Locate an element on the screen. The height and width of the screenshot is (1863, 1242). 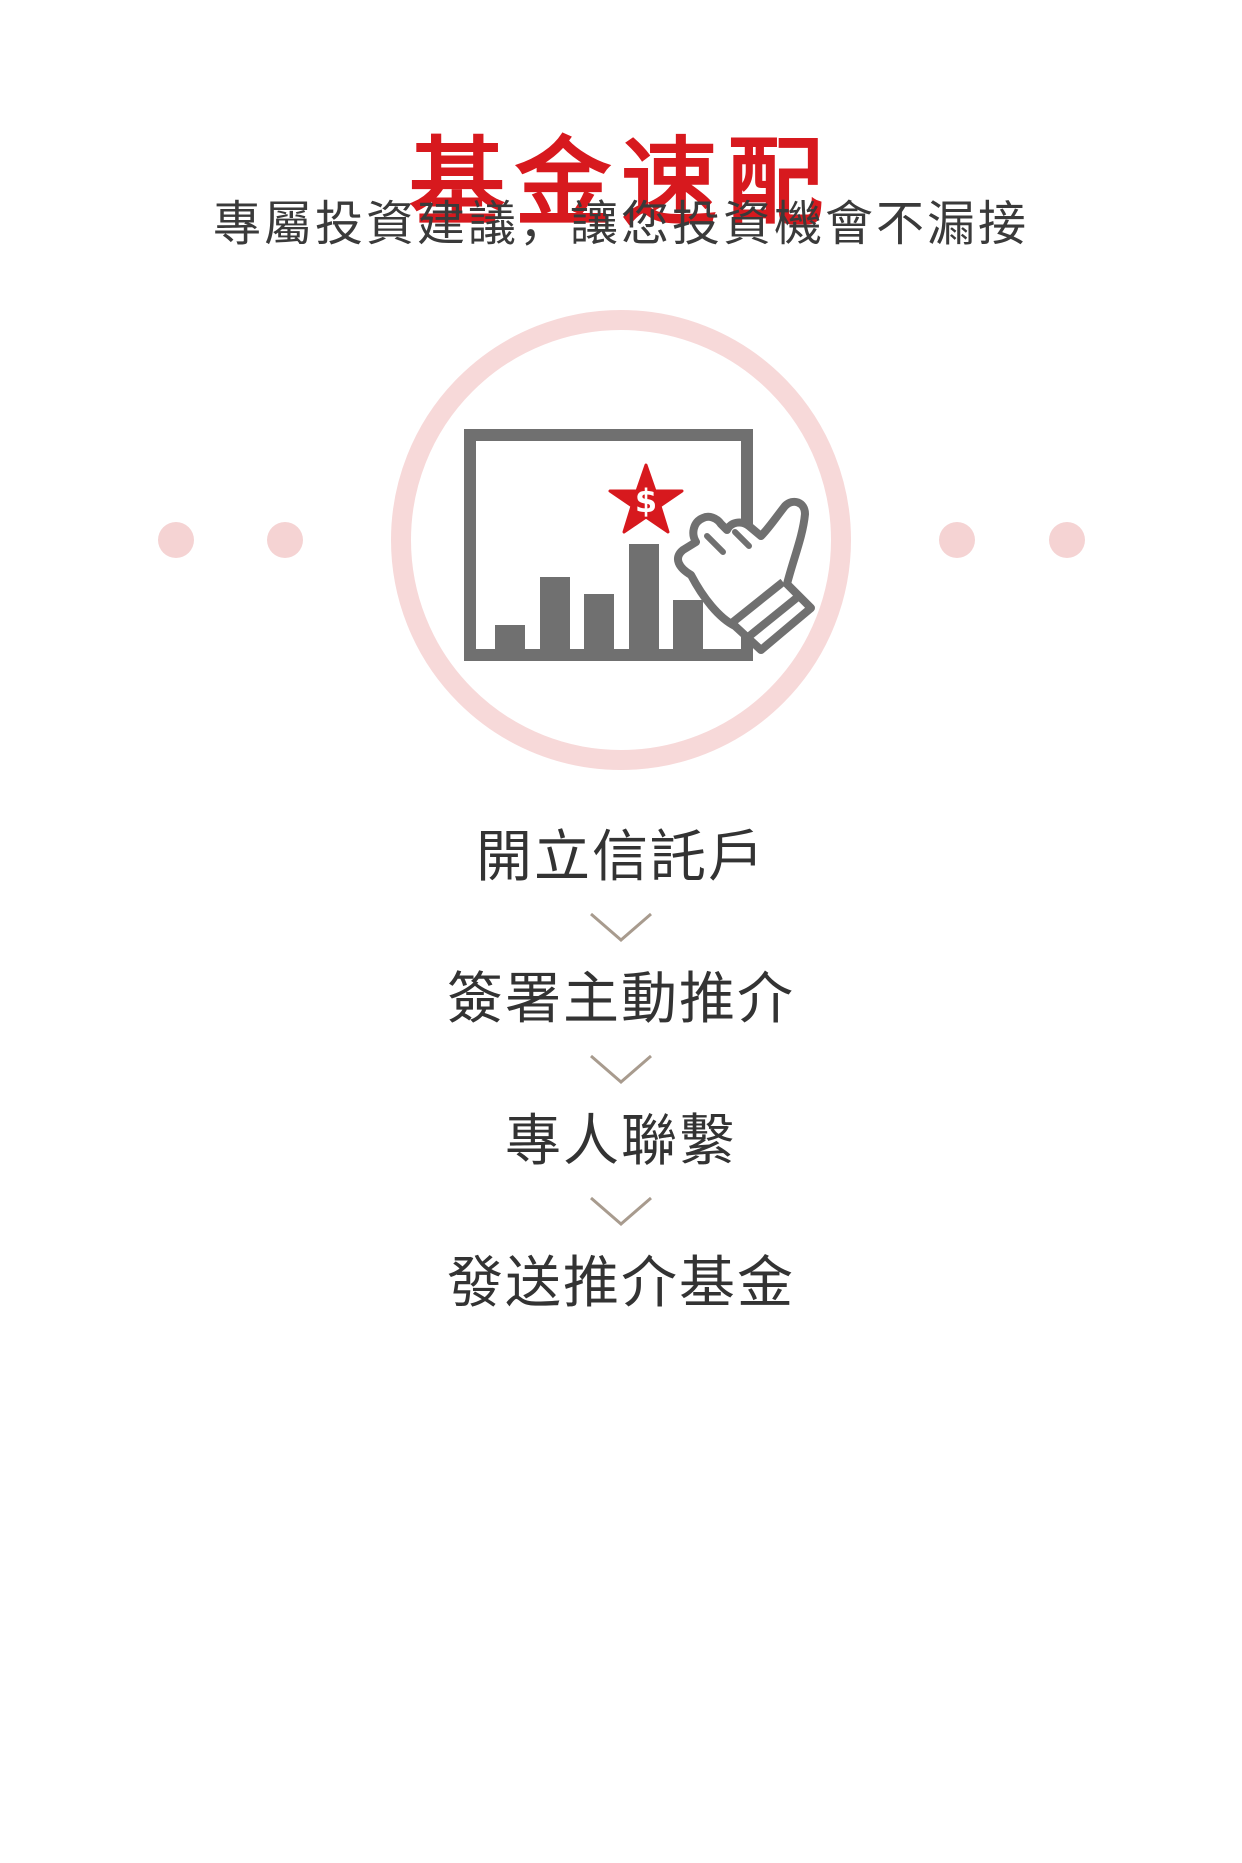
step-sign-active-recommendation: 簽署主動推介 is located at coordinates (621, 999).